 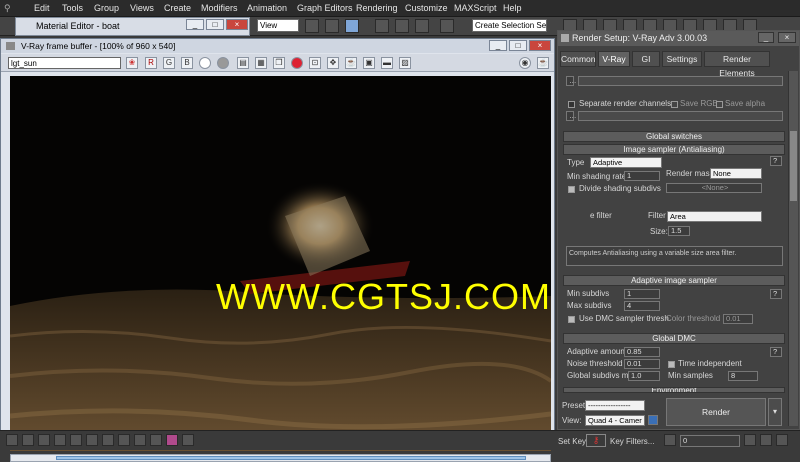 What do you see at coordinates (543, 63) in the screenshot?
I see `teapot-render-icon: ☕` at bounding box center [543, 63].